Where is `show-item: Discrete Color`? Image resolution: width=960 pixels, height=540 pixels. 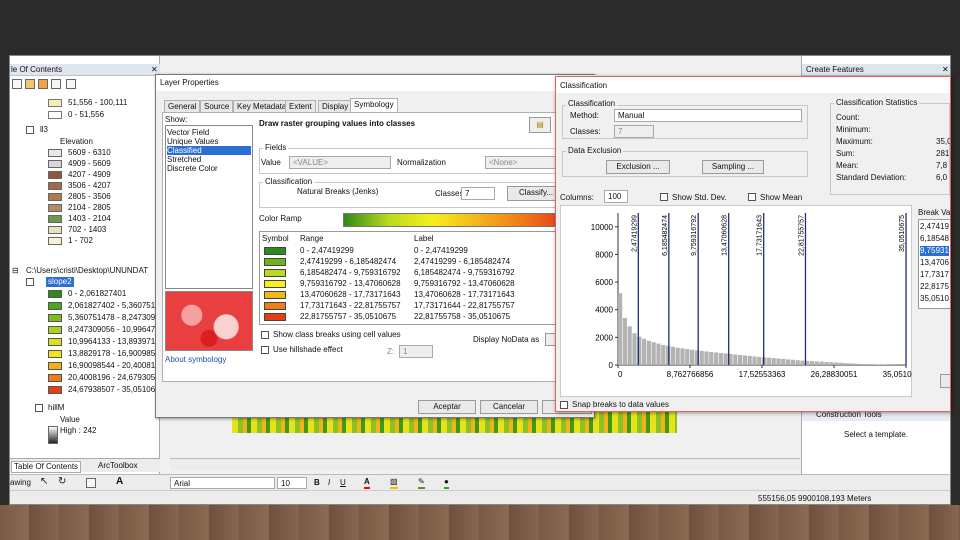 show-item: Discrete Color is located at coordinates (209, 168).